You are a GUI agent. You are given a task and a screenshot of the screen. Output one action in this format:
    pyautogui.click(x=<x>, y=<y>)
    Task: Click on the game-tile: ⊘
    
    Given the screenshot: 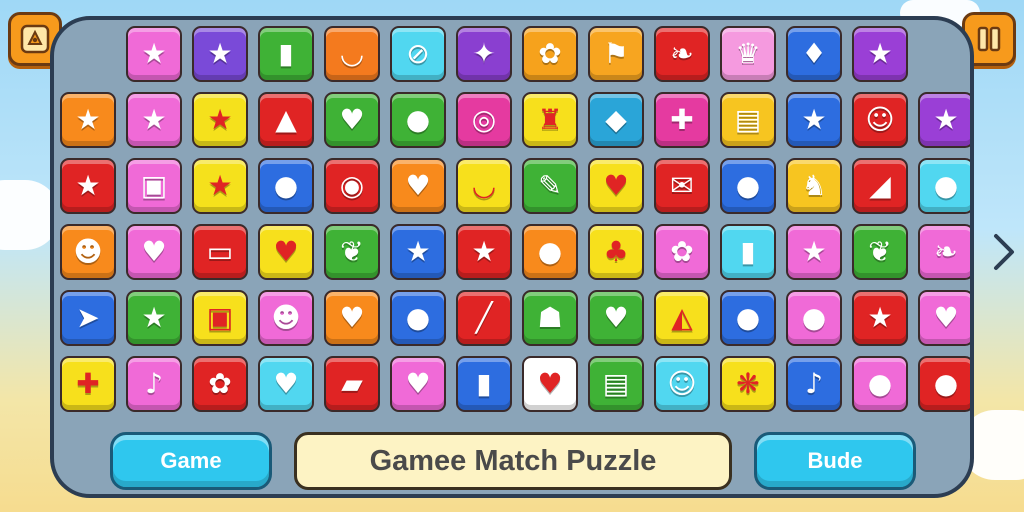 What is the action you would take?
    pyautogui.click(x=418, y=54)
    